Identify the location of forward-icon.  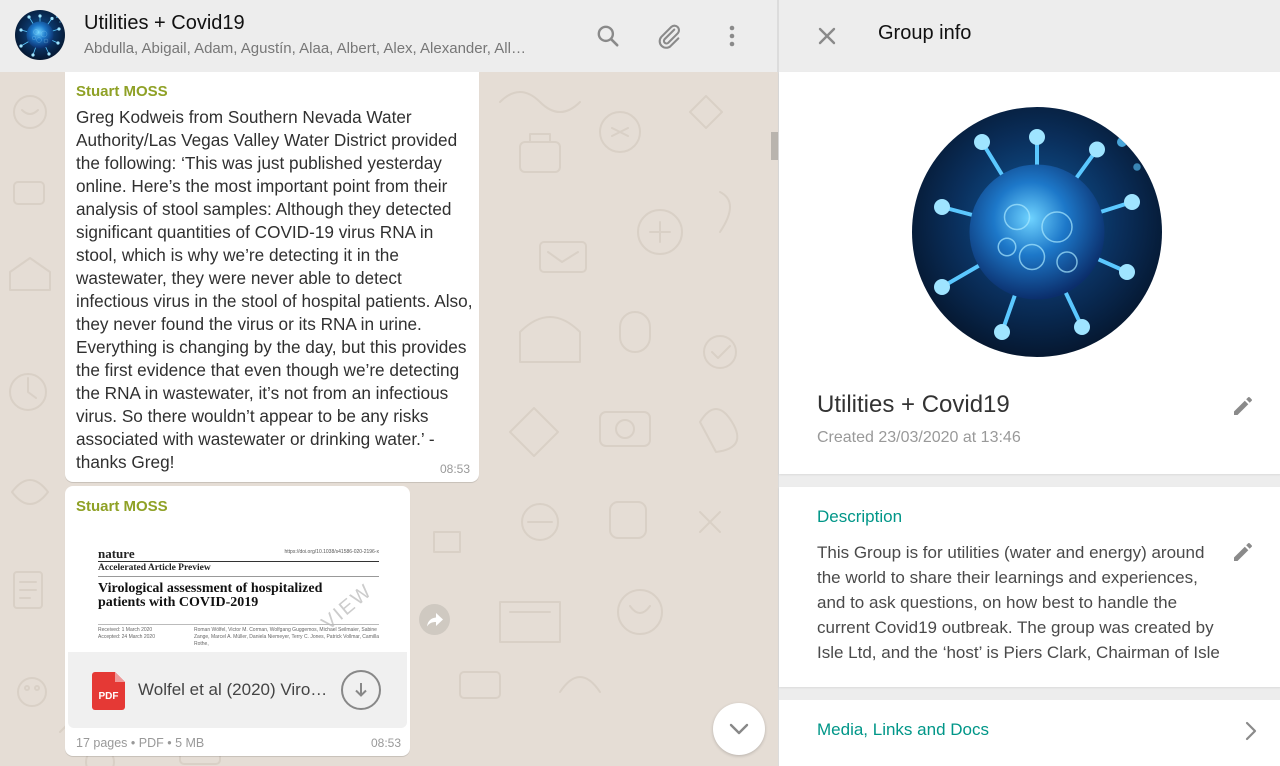
(434, 619).